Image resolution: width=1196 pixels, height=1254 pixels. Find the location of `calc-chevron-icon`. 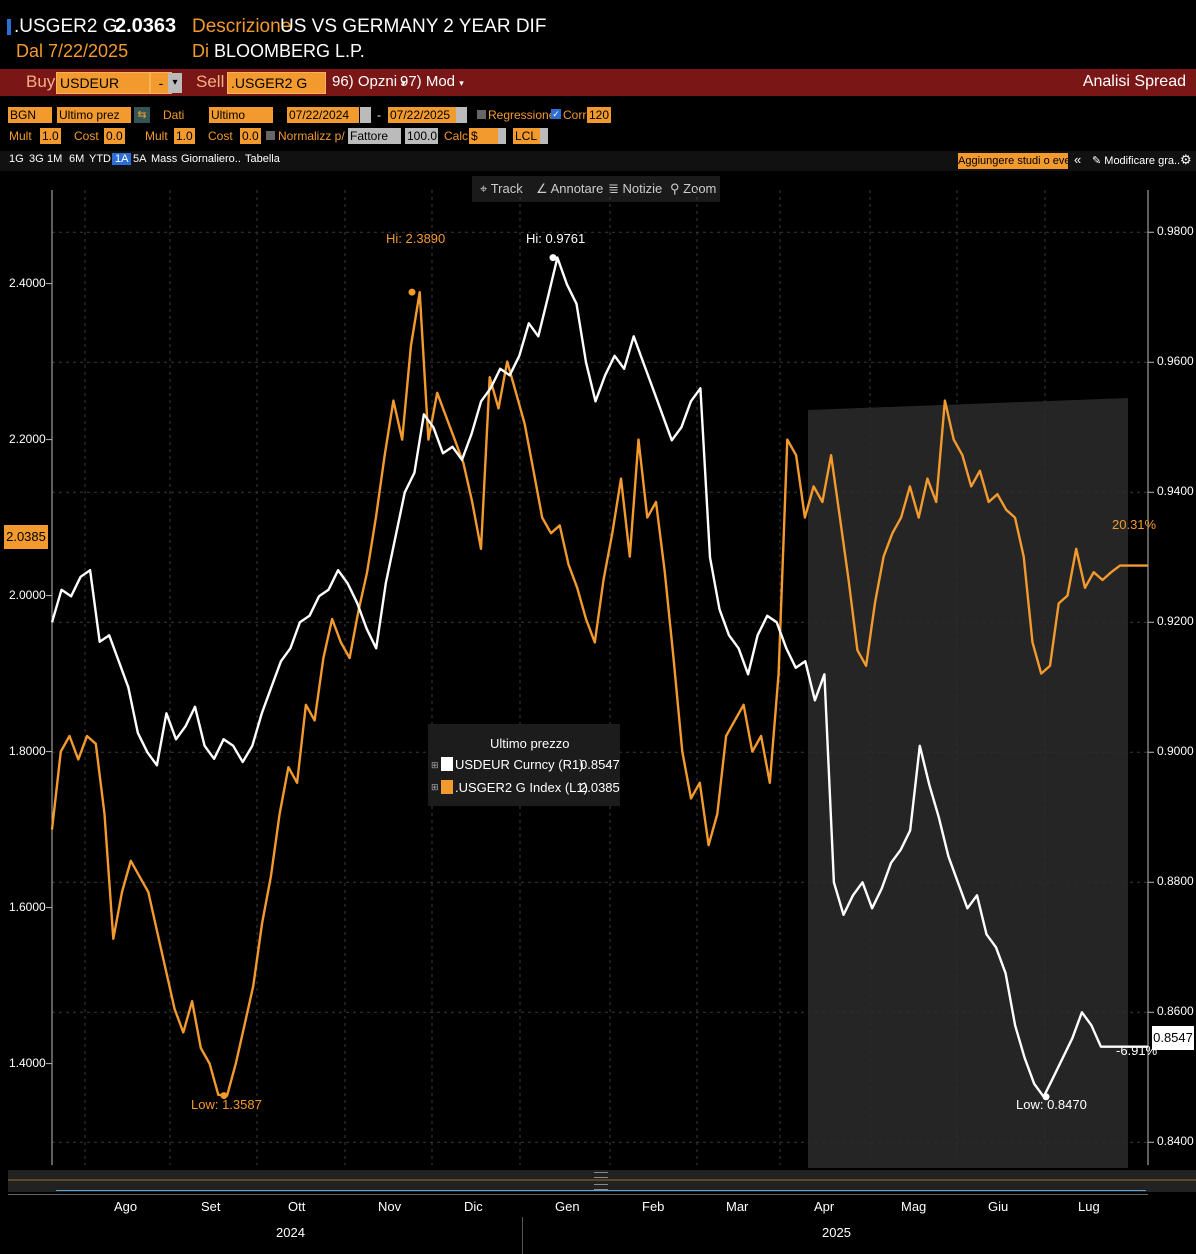

calc-chevron-icon is located at coordinates (502, 136).